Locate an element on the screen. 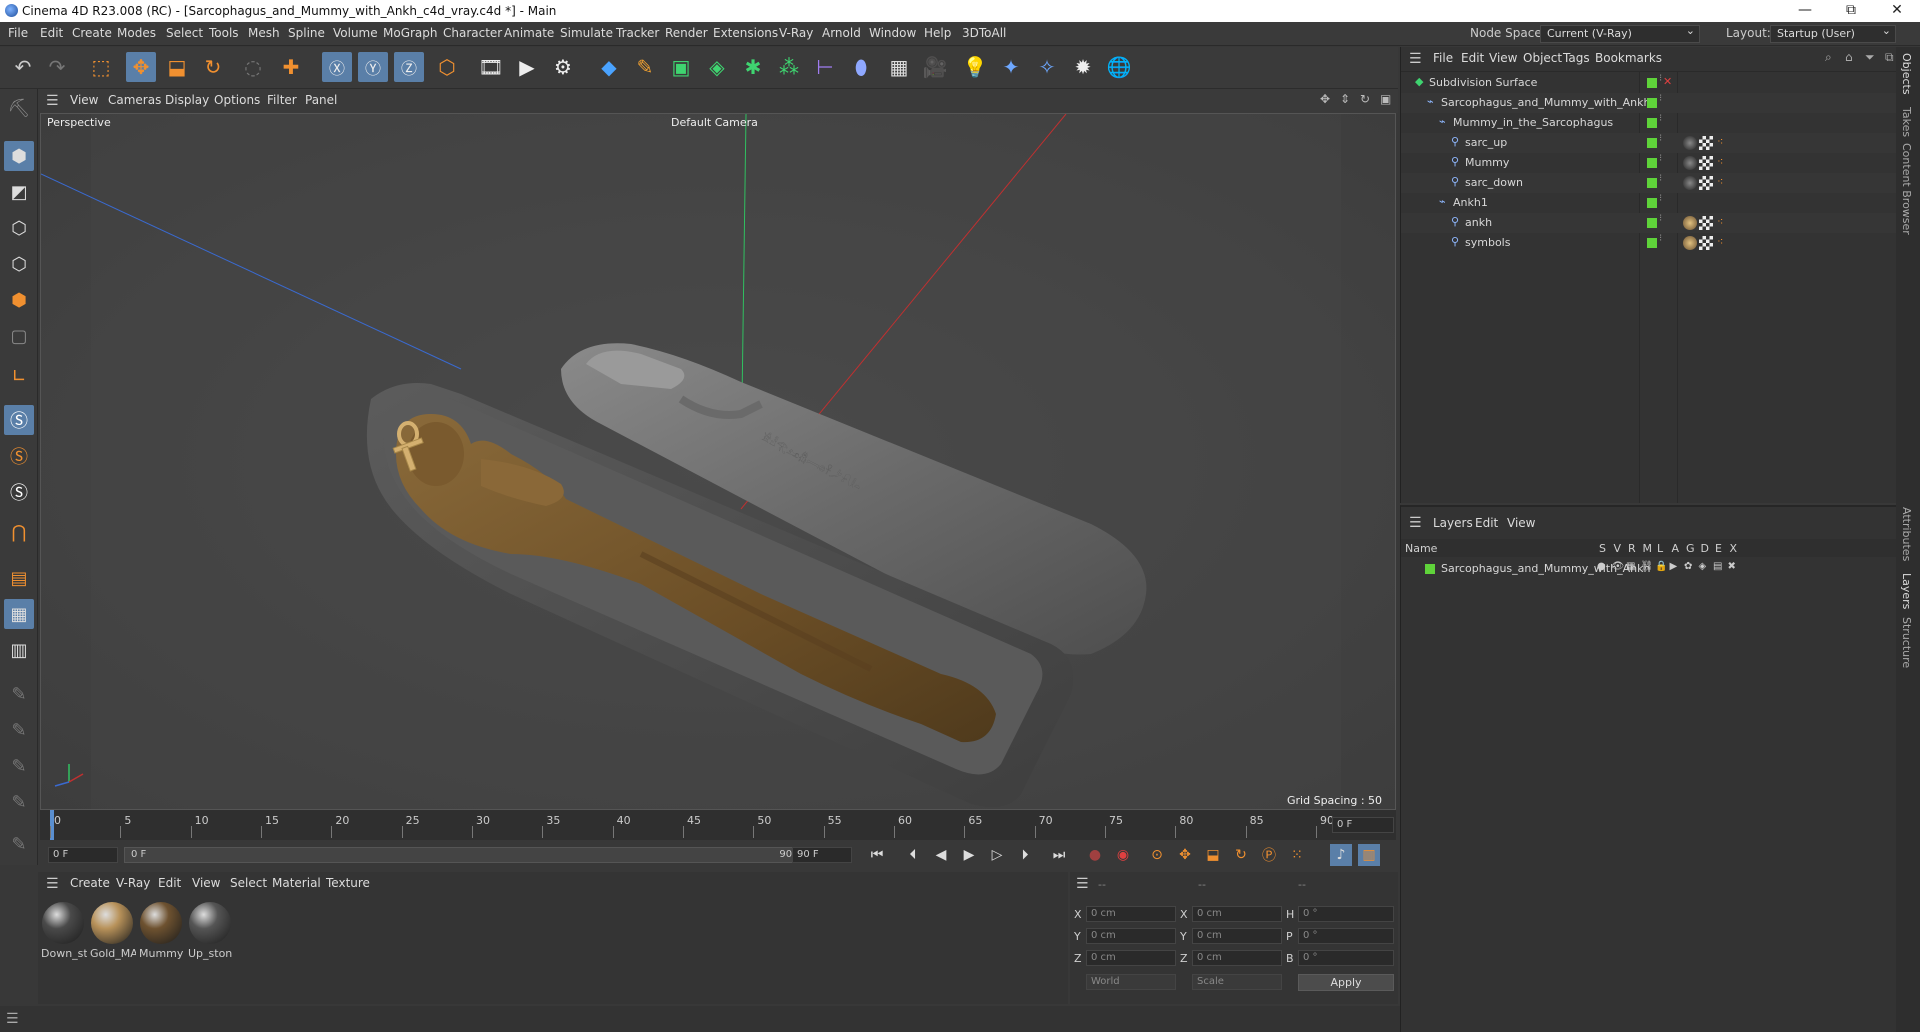 The width and height of the screenshot is (1920, 1032). rotation-p-field: 0 ° is located at coordinates (1346, 936).